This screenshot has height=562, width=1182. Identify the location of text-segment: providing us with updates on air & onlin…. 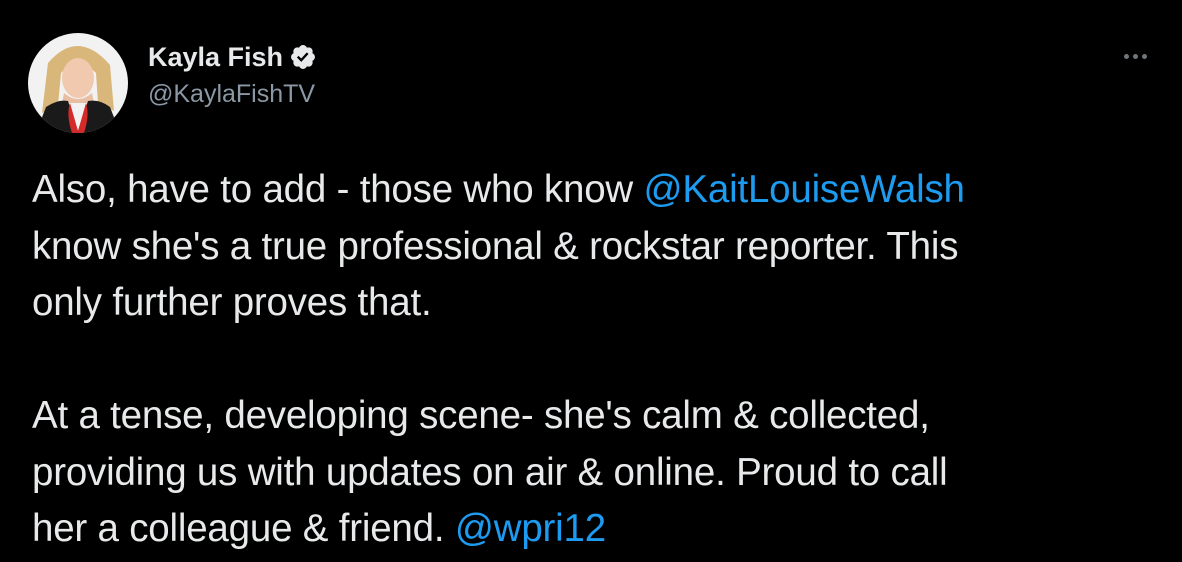
(490, 472).